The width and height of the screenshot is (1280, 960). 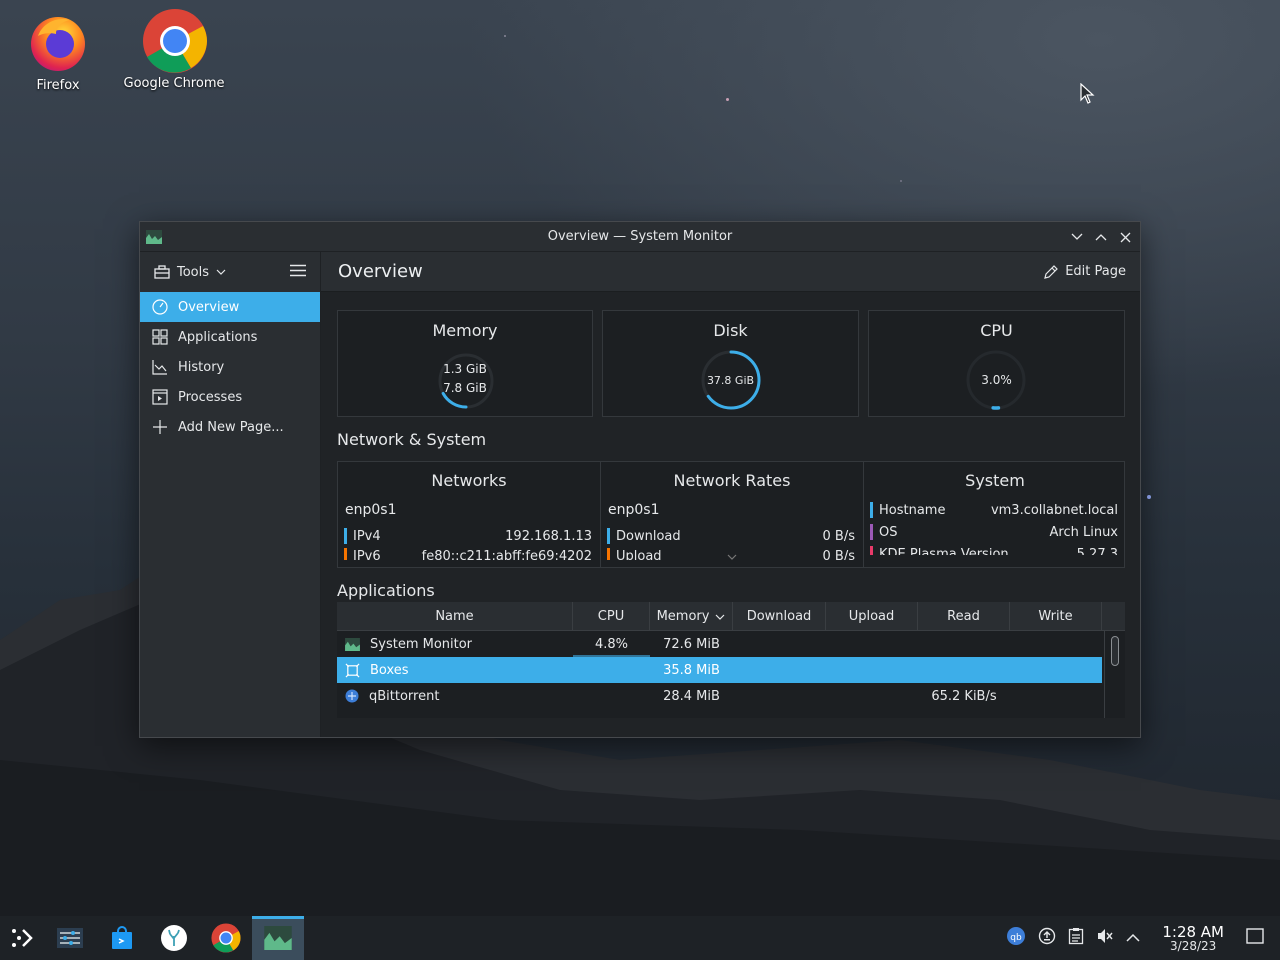 What do you see at coordinates (872, 616) in the screenshot?
I see `column-header-upload: Upload` at bounding box center [872, 616].